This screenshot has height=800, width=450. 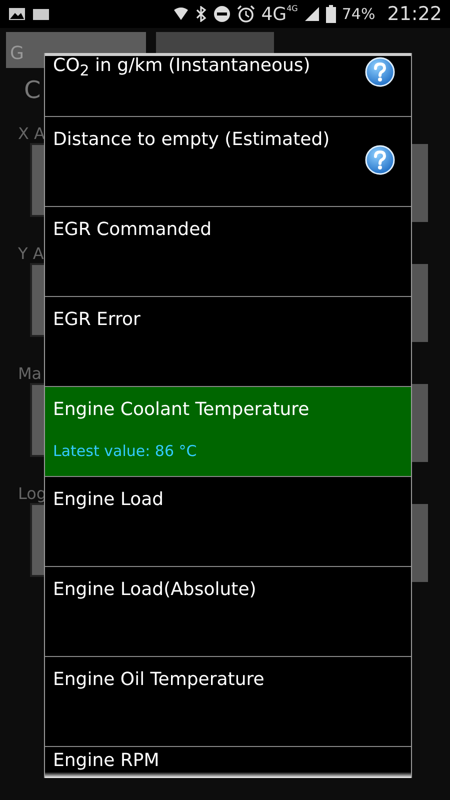 What do you see at coordinates (228, 612) in the screenshot?
I see `list-item: Engine Load(Absolute)` at bounding box center [228, 612].